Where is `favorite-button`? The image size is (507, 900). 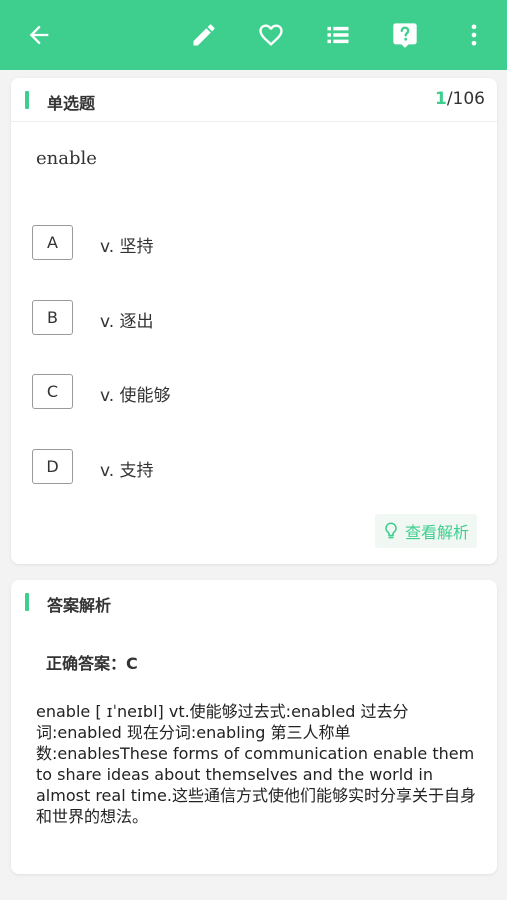
favorite-button is located at coordinates (271, 35).